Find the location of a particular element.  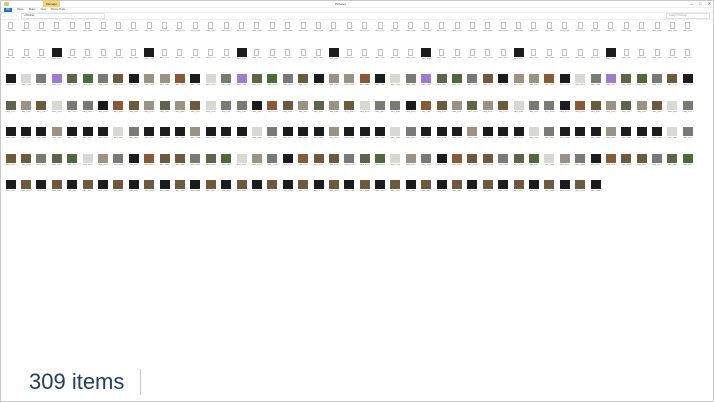

file-item: IMG_2911 is located at coordinates (195, 112).